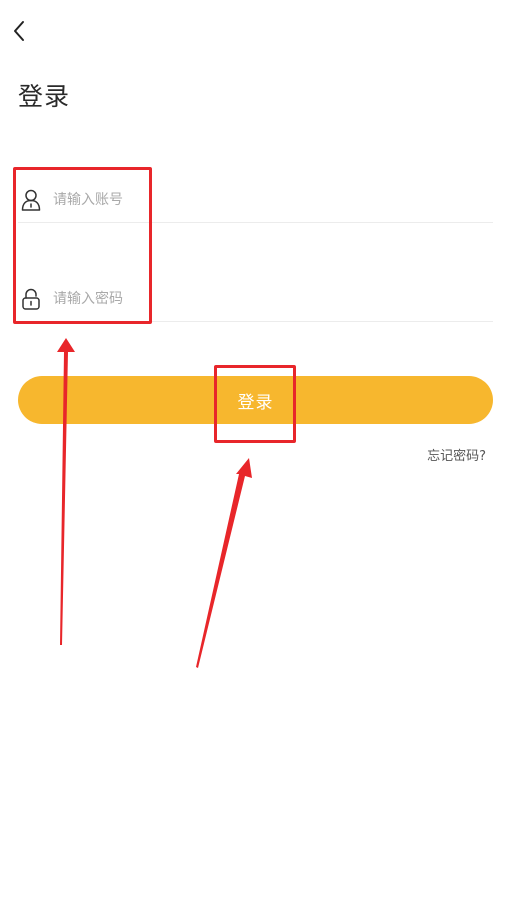  What do you see at coordinates (456, 454) in the screenshot?
I see `forgot-password-link: 忘记密码?` at bounding box center [456, 454].